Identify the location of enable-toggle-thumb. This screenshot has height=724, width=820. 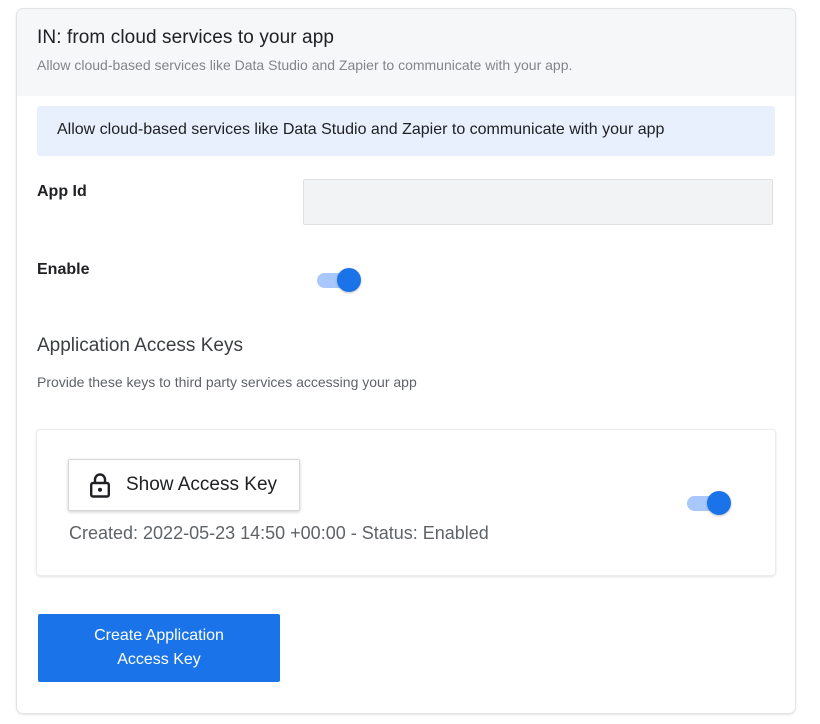
(349, 280).